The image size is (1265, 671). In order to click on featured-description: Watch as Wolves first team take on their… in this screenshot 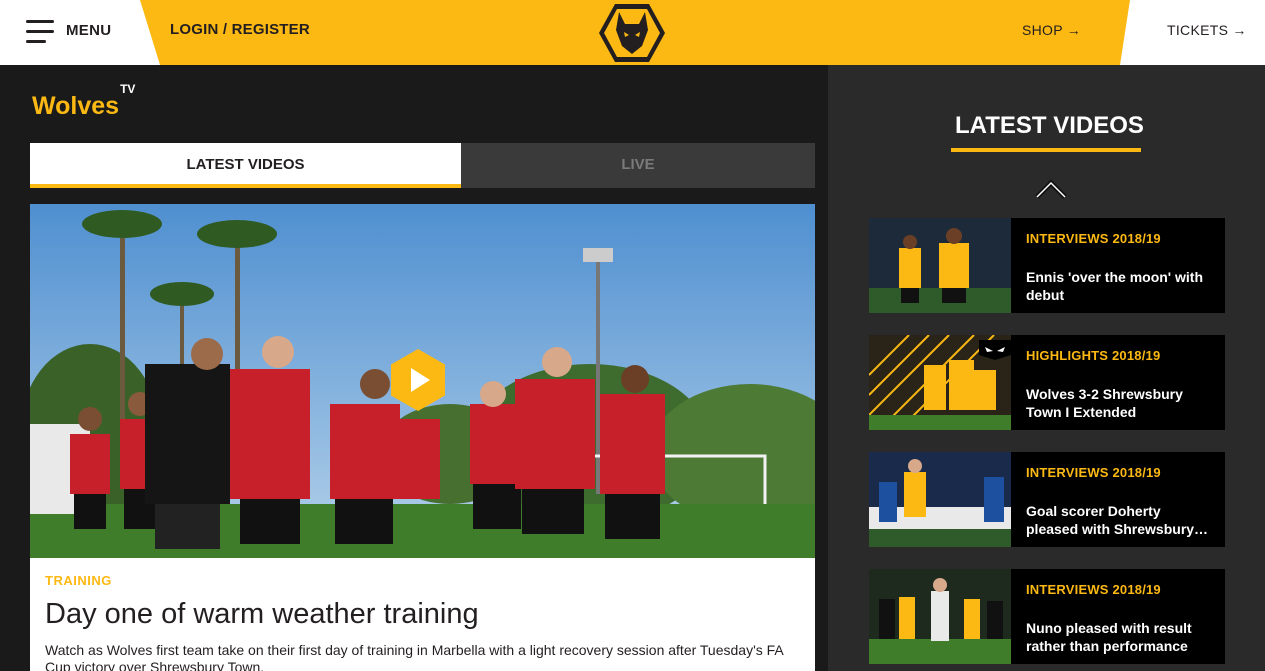, I will do `click(414, 656)`.